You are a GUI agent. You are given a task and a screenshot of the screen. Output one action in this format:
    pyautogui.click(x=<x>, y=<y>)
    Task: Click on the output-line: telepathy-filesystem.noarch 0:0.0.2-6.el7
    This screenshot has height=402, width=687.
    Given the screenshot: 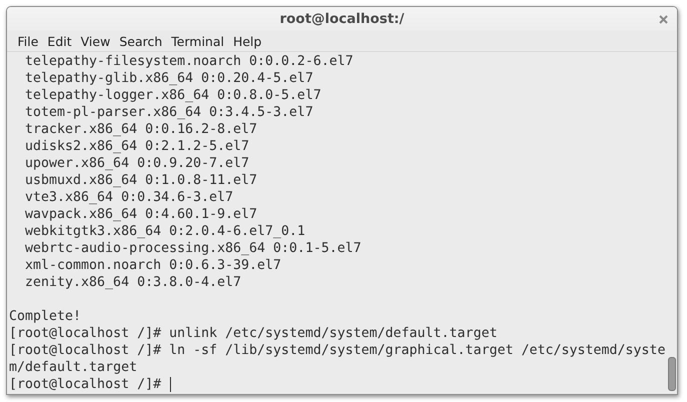 What is the action you would take?
    pyautogui.click(x=189, y=61)
    